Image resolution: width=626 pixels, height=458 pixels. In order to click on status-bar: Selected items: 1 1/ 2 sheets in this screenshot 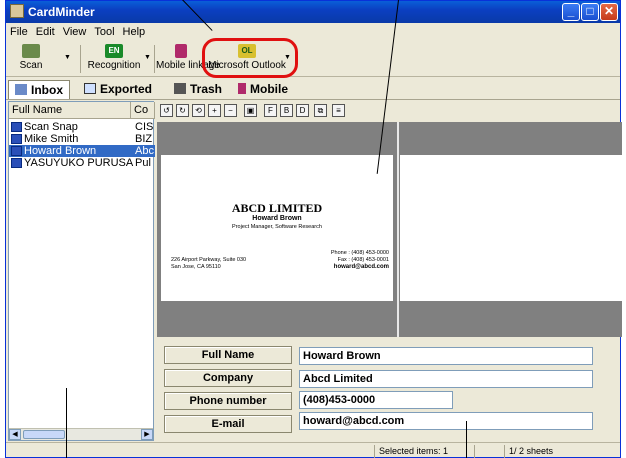, I will do `click(313, 450)`.